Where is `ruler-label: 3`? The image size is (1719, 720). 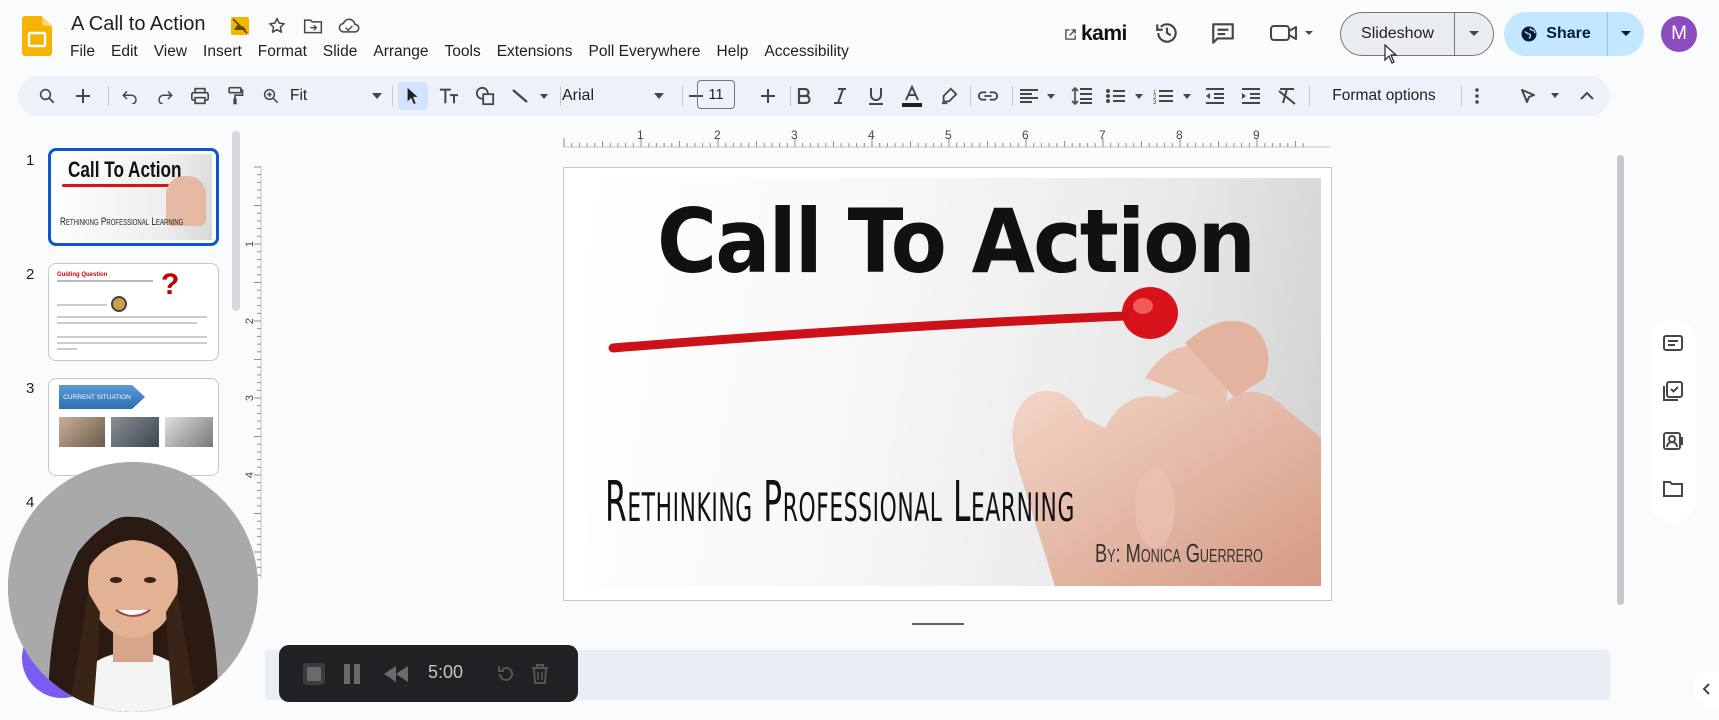
ruler-label: 3 is located at coordinates (250, 398).